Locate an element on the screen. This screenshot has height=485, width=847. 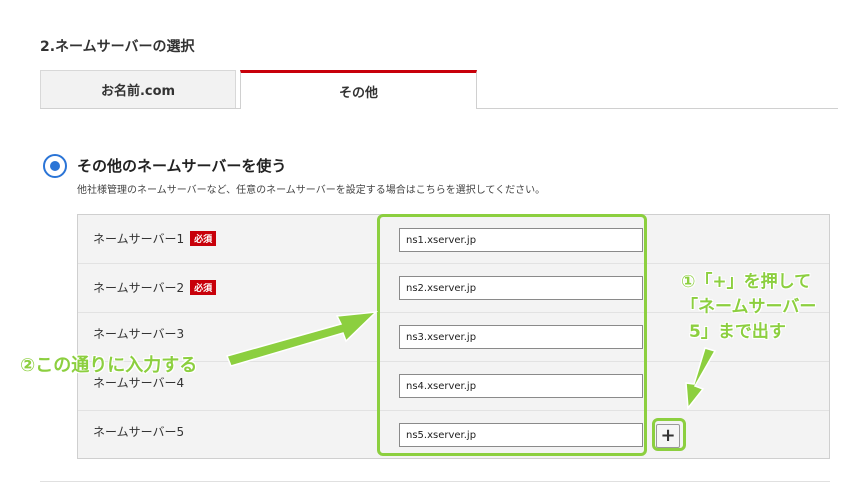
annotation-step1-line1: ①「+」を押して is located at coordinates (746, 282).